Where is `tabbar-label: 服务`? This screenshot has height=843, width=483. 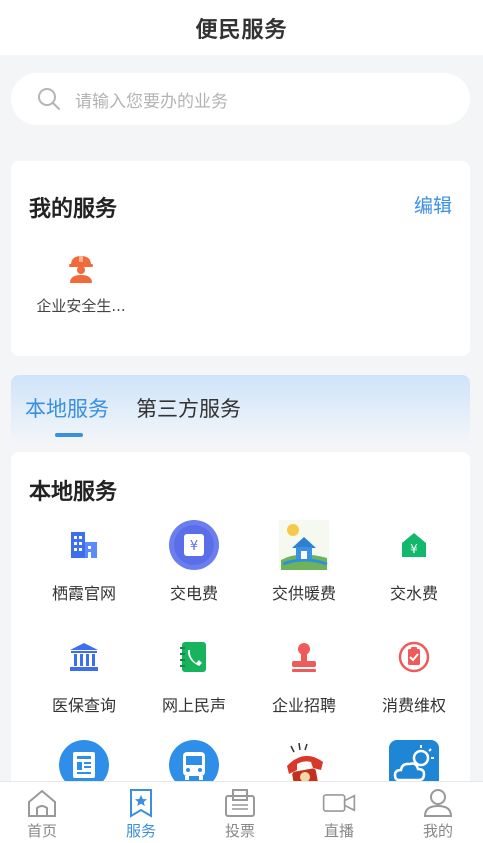 tabbar-label: 服务 is located at coordinates (140, 831).